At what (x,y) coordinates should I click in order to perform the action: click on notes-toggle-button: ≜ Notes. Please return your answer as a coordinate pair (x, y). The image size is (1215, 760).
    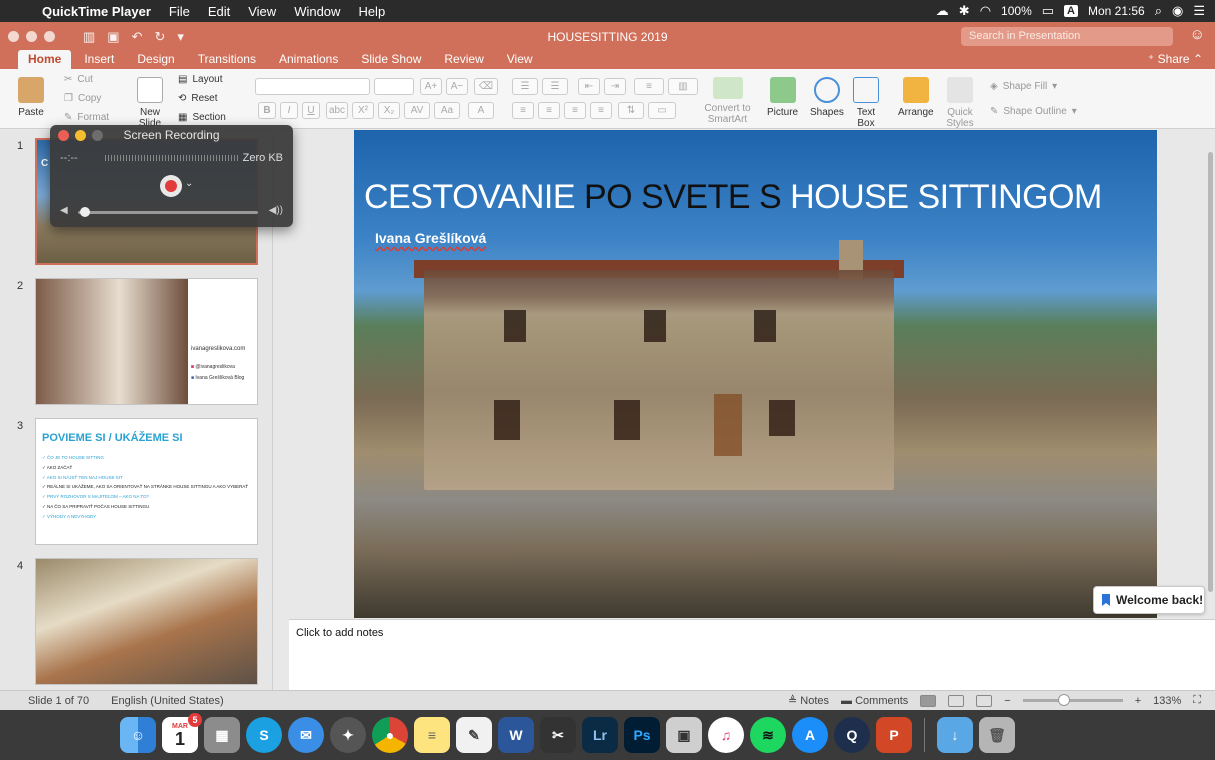
    Looking at the image, I should click on (808, 700).